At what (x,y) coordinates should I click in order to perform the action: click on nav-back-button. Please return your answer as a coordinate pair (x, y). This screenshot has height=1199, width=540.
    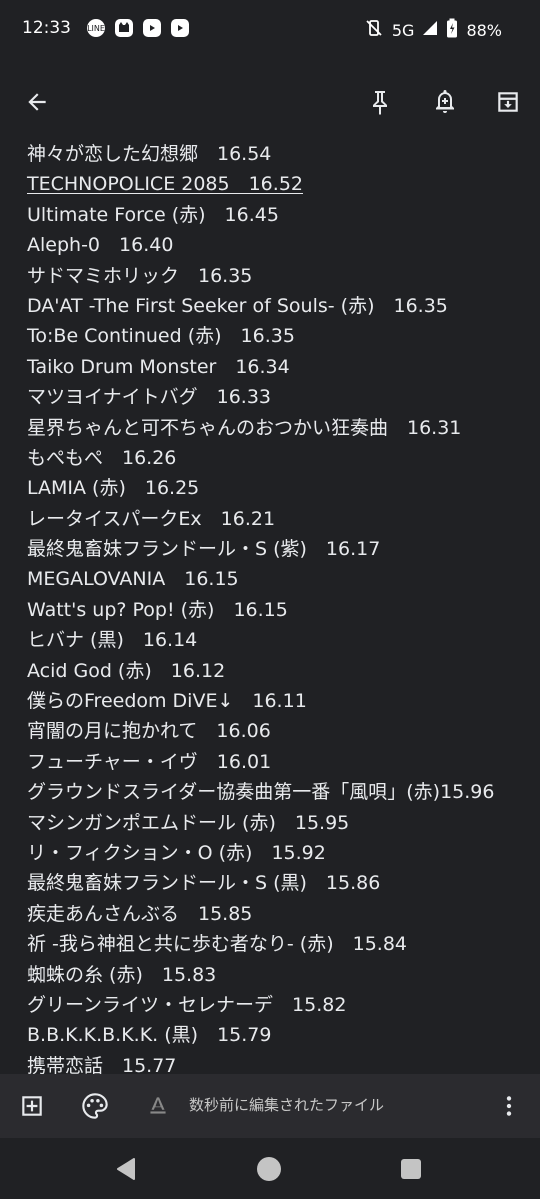
    Looking at the image, I should click on (127, 1169).